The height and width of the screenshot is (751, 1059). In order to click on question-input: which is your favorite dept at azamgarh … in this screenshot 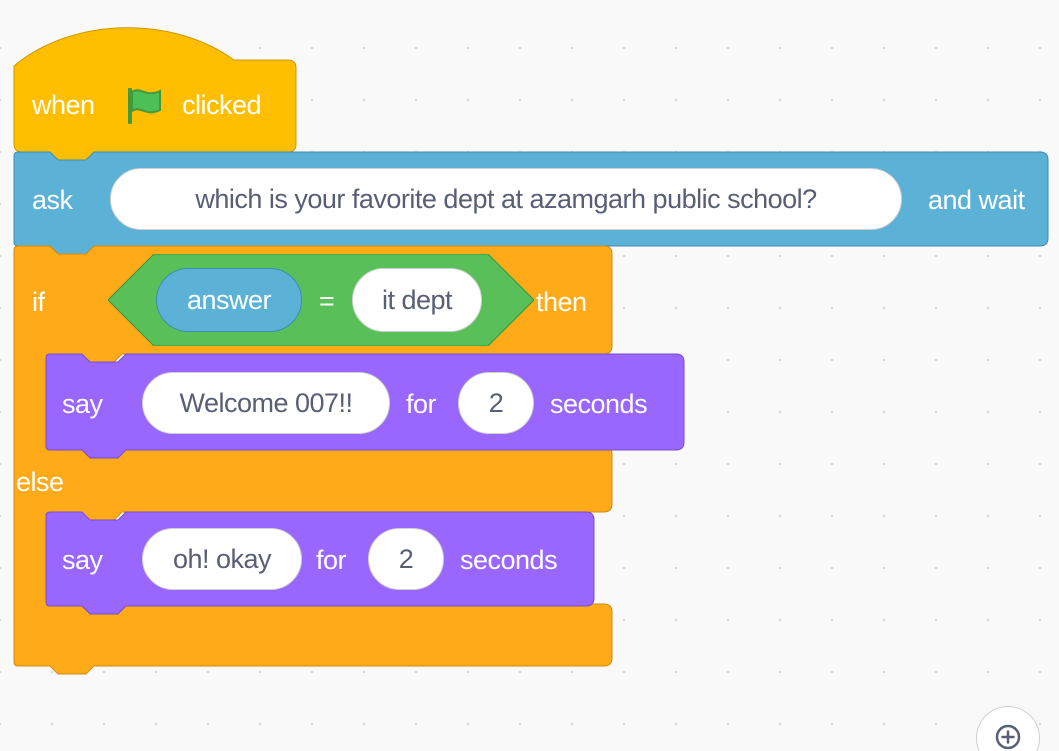, I will do `click(506, 199)`.